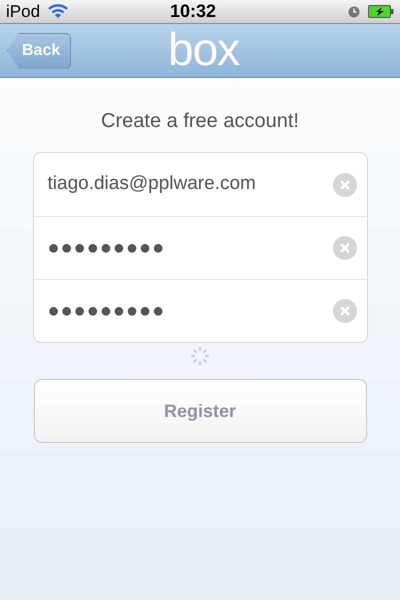 The image size is (400, 600). What do you see at coordinates (58, 11) in the screenshot?
I see `wifi-icon` at bounding box center [58, 11].